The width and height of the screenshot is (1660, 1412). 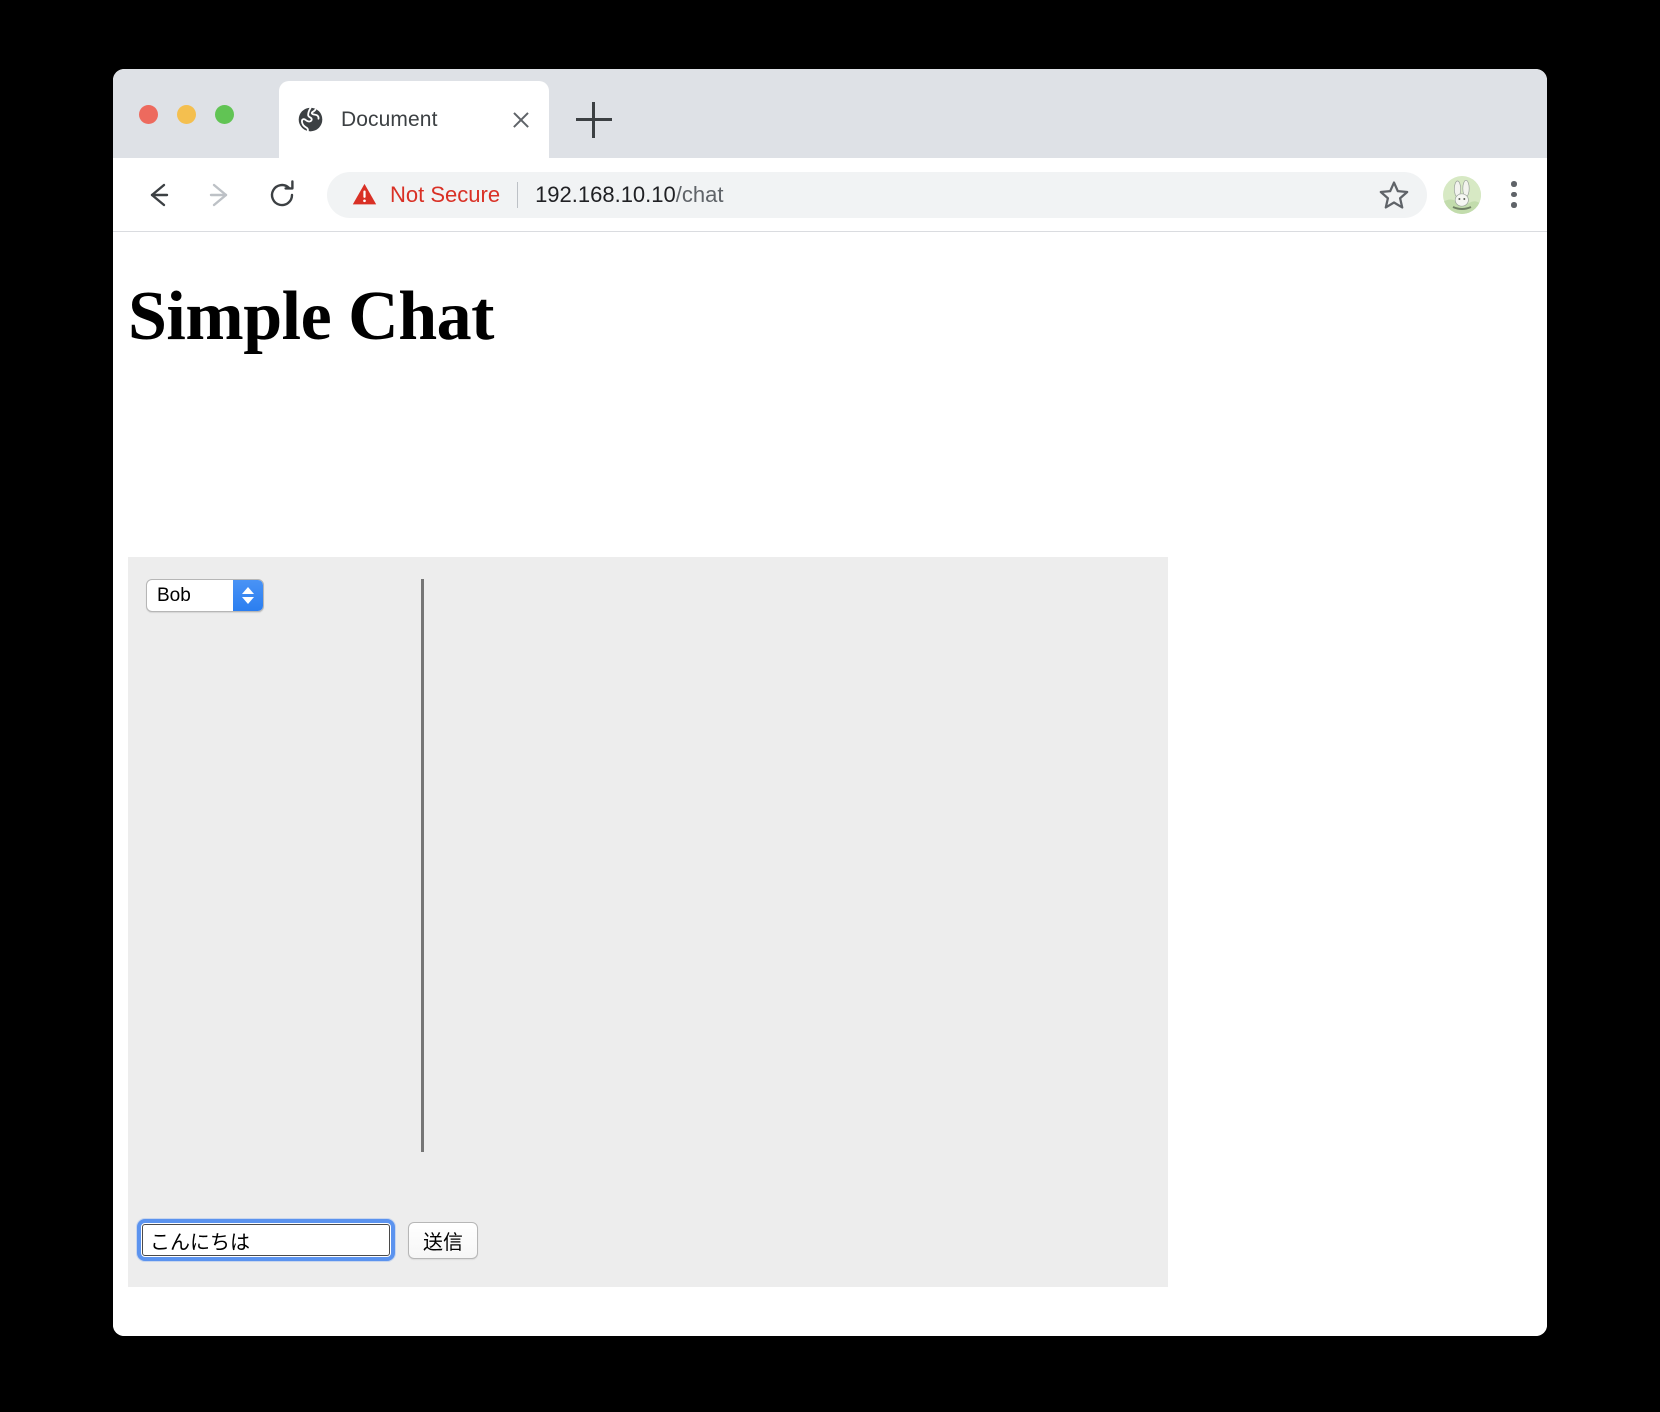 I want to click on address-bar: Not Secure 192.168.10.10/chat, so click(x=877, y=194).